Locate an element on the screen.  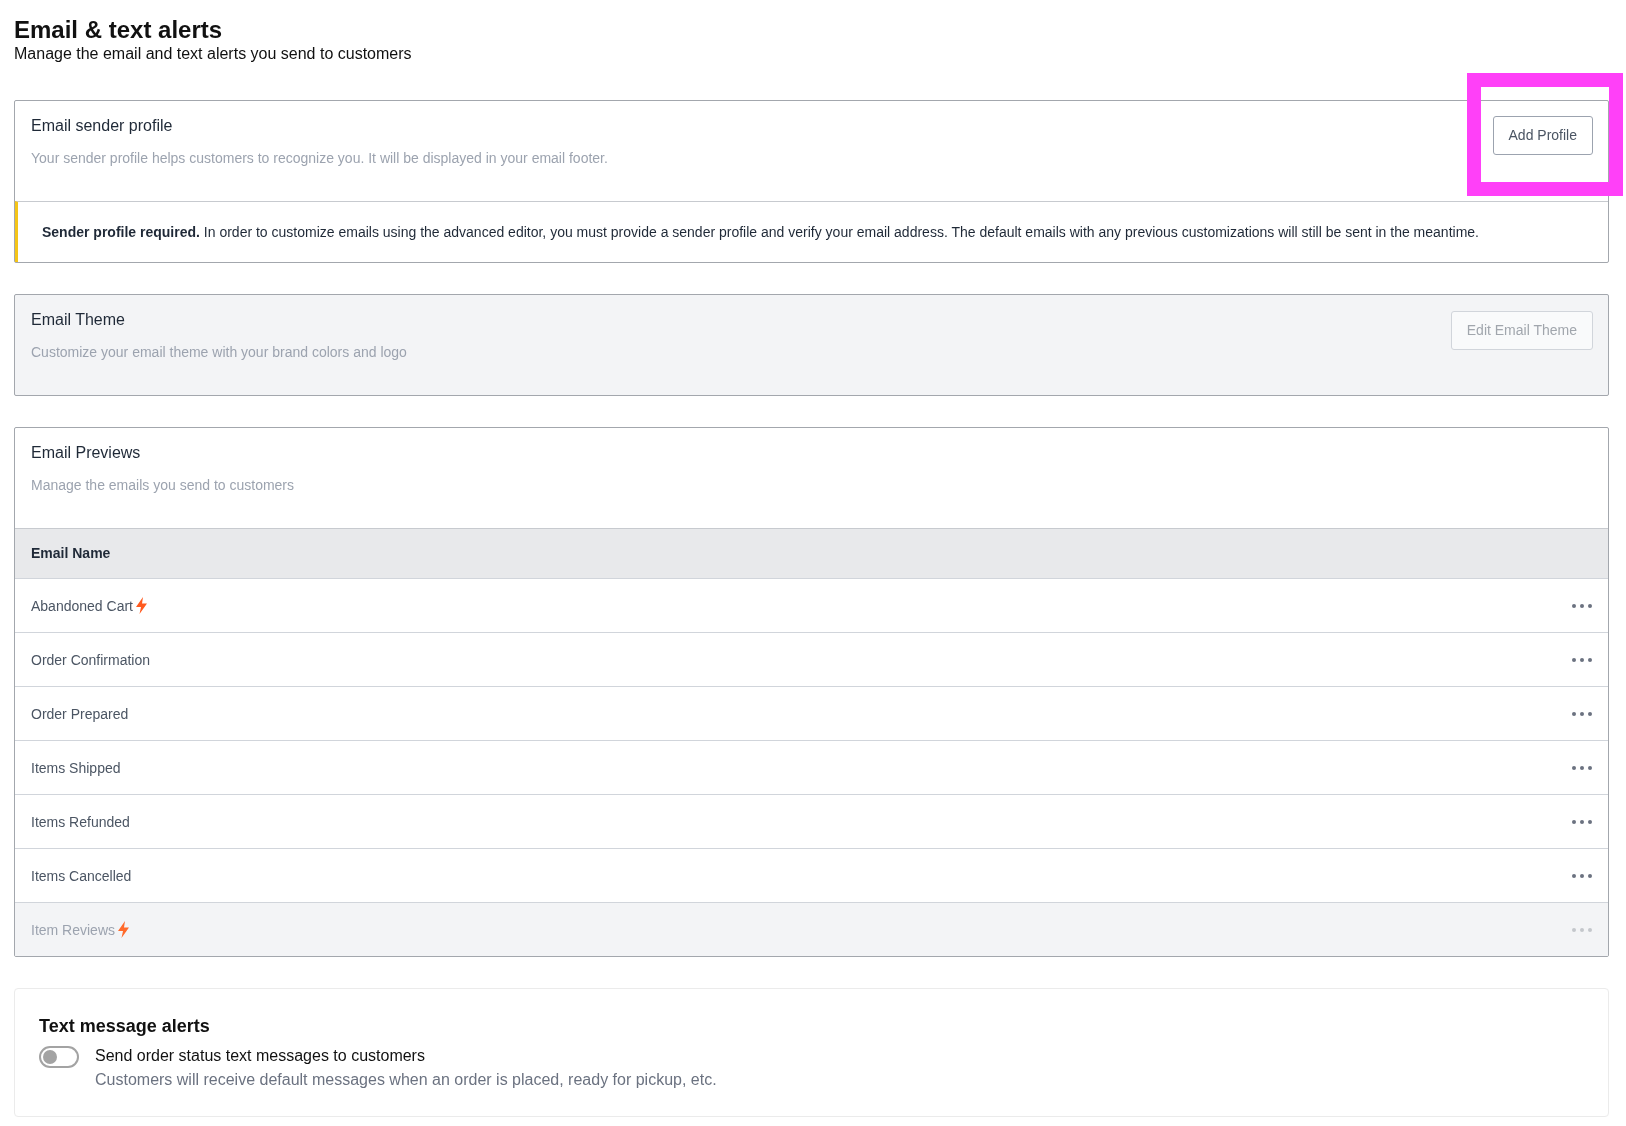
page-subtitle: Manage the email and text alerts you send to customers is located at coordinates (213, 54).